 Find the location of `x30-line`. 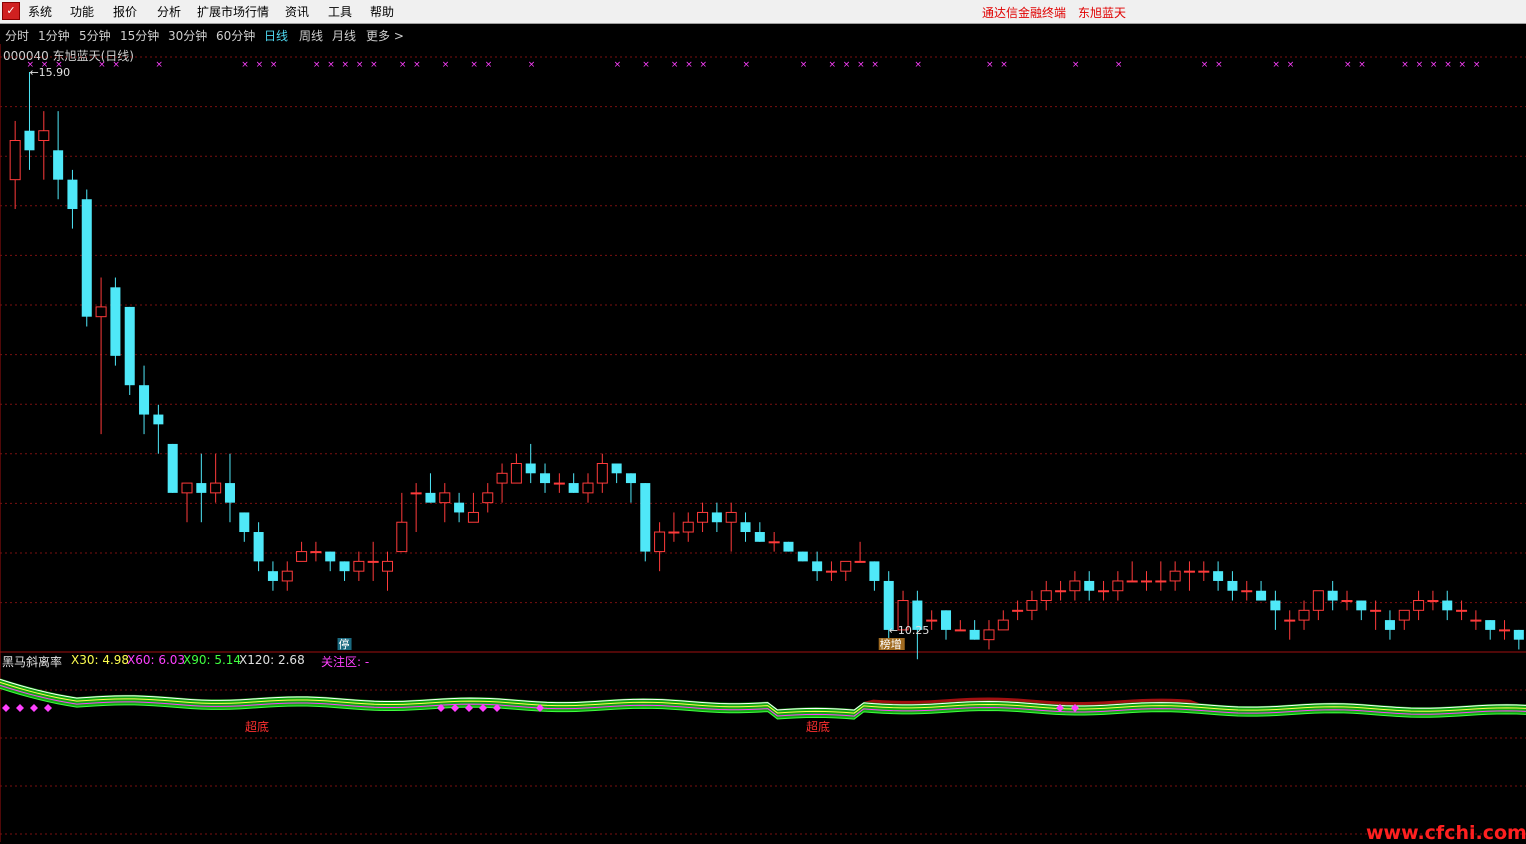

x30-line is located at coordinates (763, 697).